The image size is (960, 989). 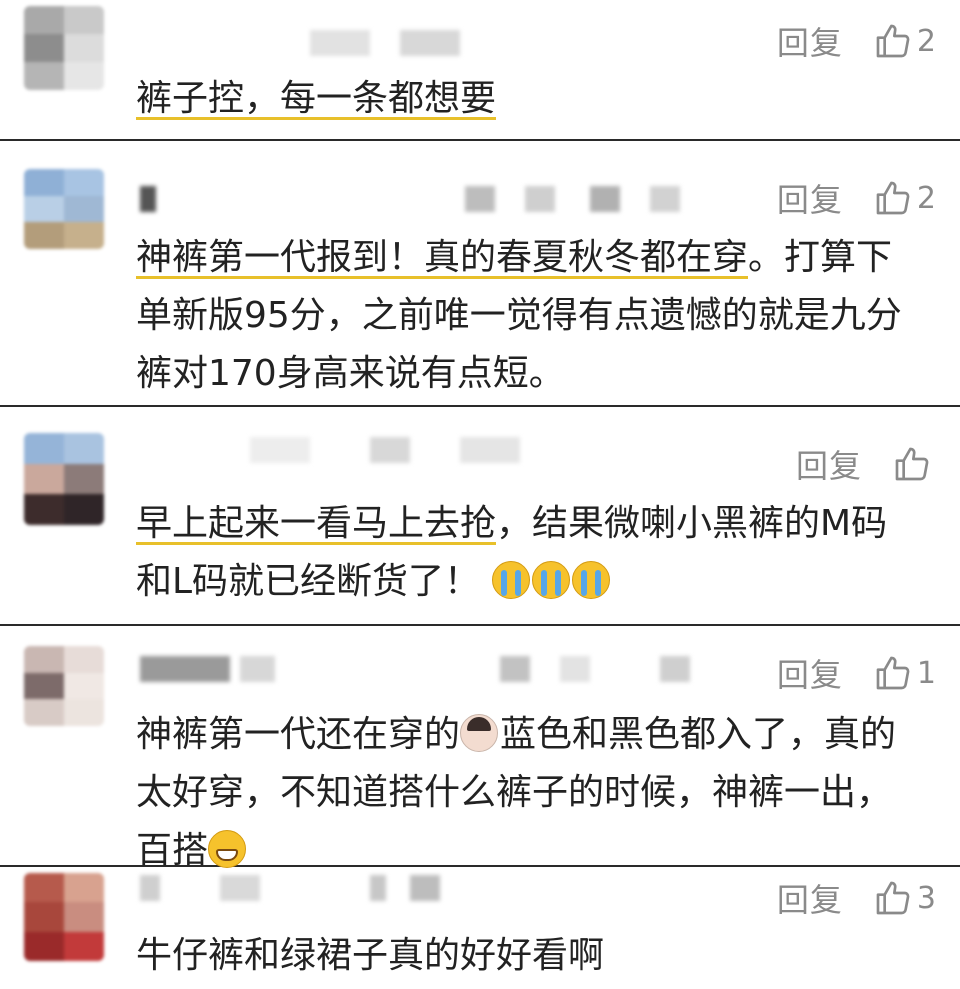 What do you see at coordinates (479, 733) in the screenshot?
I see `person-facepalming-icon` at bounding box center [479, 733].